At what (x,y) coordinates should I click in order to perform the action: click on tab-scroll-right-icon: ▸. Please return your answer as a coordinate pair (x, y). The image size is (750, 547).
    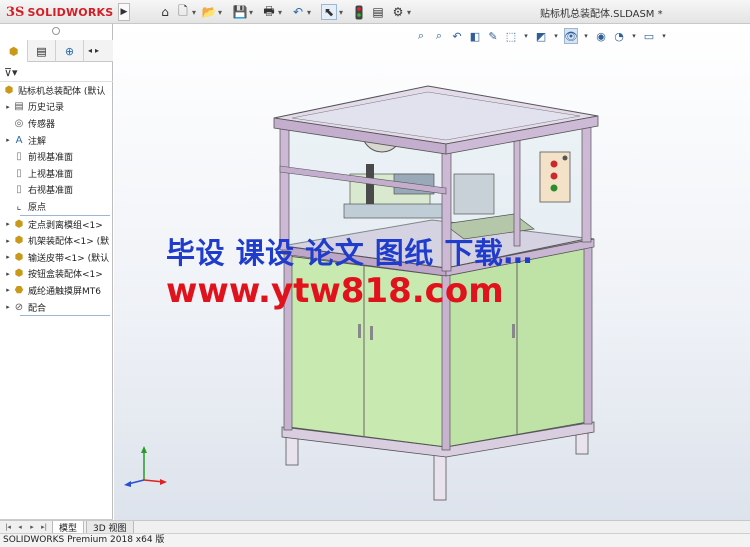
    Looking at the image, I should click on (97, 50).